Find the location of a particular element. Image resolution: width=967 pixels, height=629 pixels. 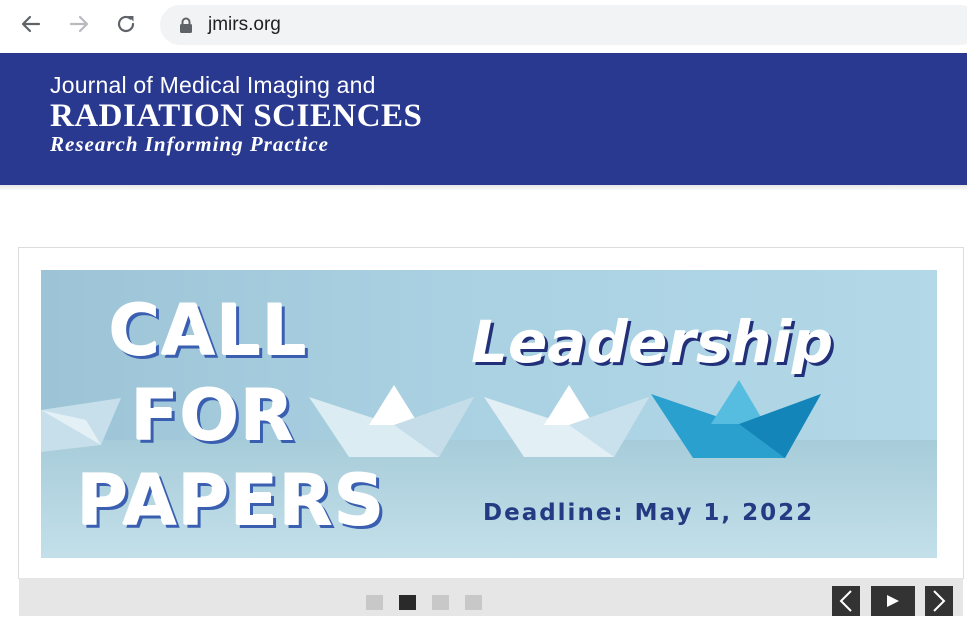

banner-heading-for: FOR is located at coordinates (213, 416).